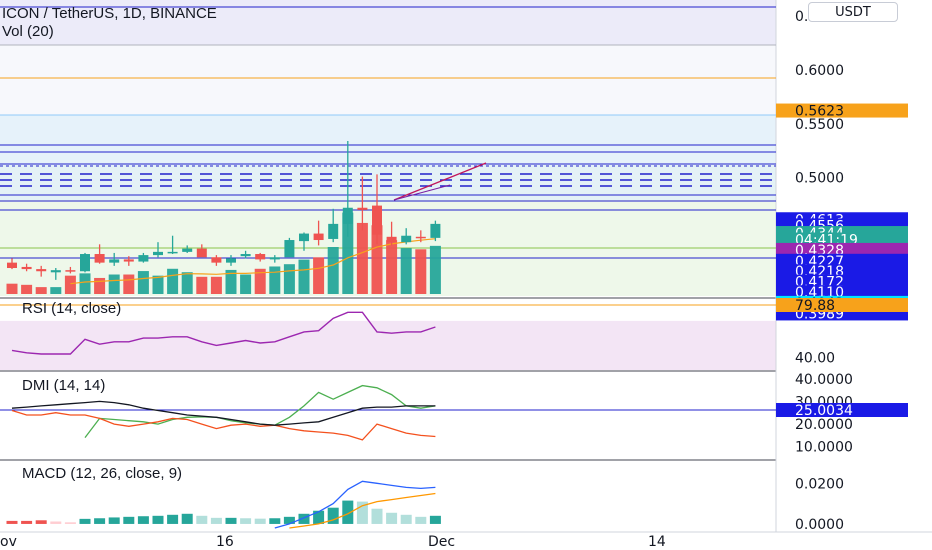  I want to click on time-axis: ov 16 Dec 14, so click(333, 542).